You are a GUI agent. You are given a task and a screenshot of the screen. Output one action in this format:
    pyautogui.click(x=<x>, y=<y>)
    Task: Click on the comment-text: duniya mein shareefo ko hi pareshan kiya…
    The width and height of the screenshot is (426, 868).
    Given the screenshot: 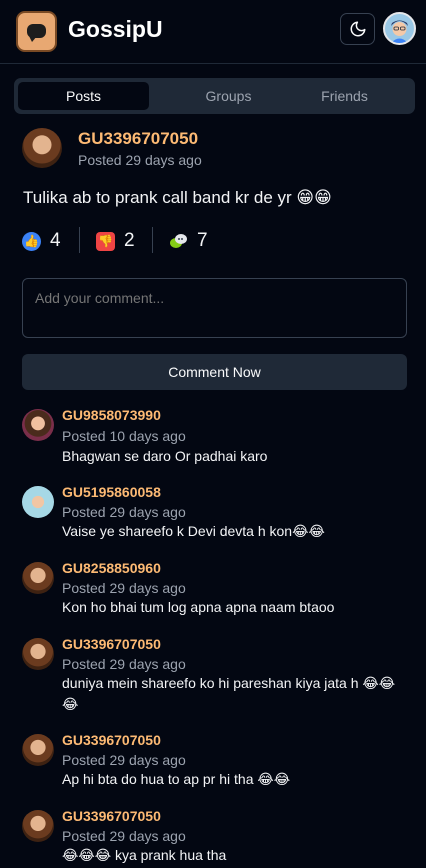 What is the action you would take?
    pyautogui.click(x=229, y=693)
    